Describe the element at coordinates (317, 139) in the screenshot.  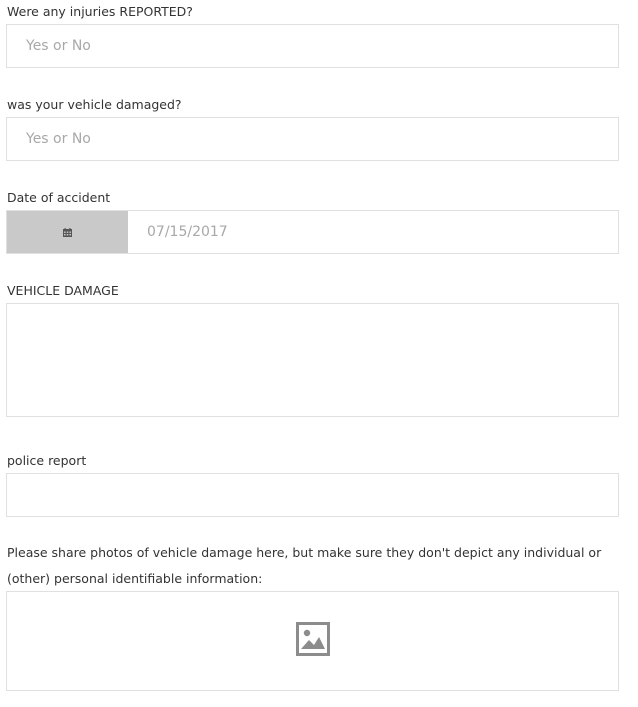
I see `vehicle-damaged-input` at that location.